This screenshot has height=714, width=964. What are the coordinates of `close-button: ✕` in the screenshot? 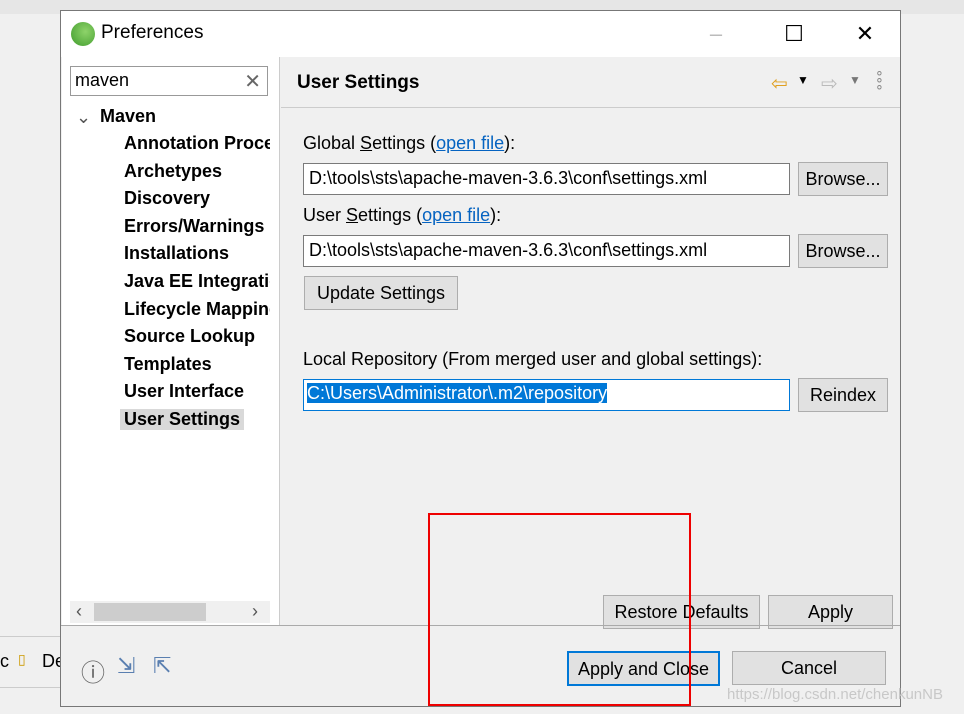 It's located at (865, 34).